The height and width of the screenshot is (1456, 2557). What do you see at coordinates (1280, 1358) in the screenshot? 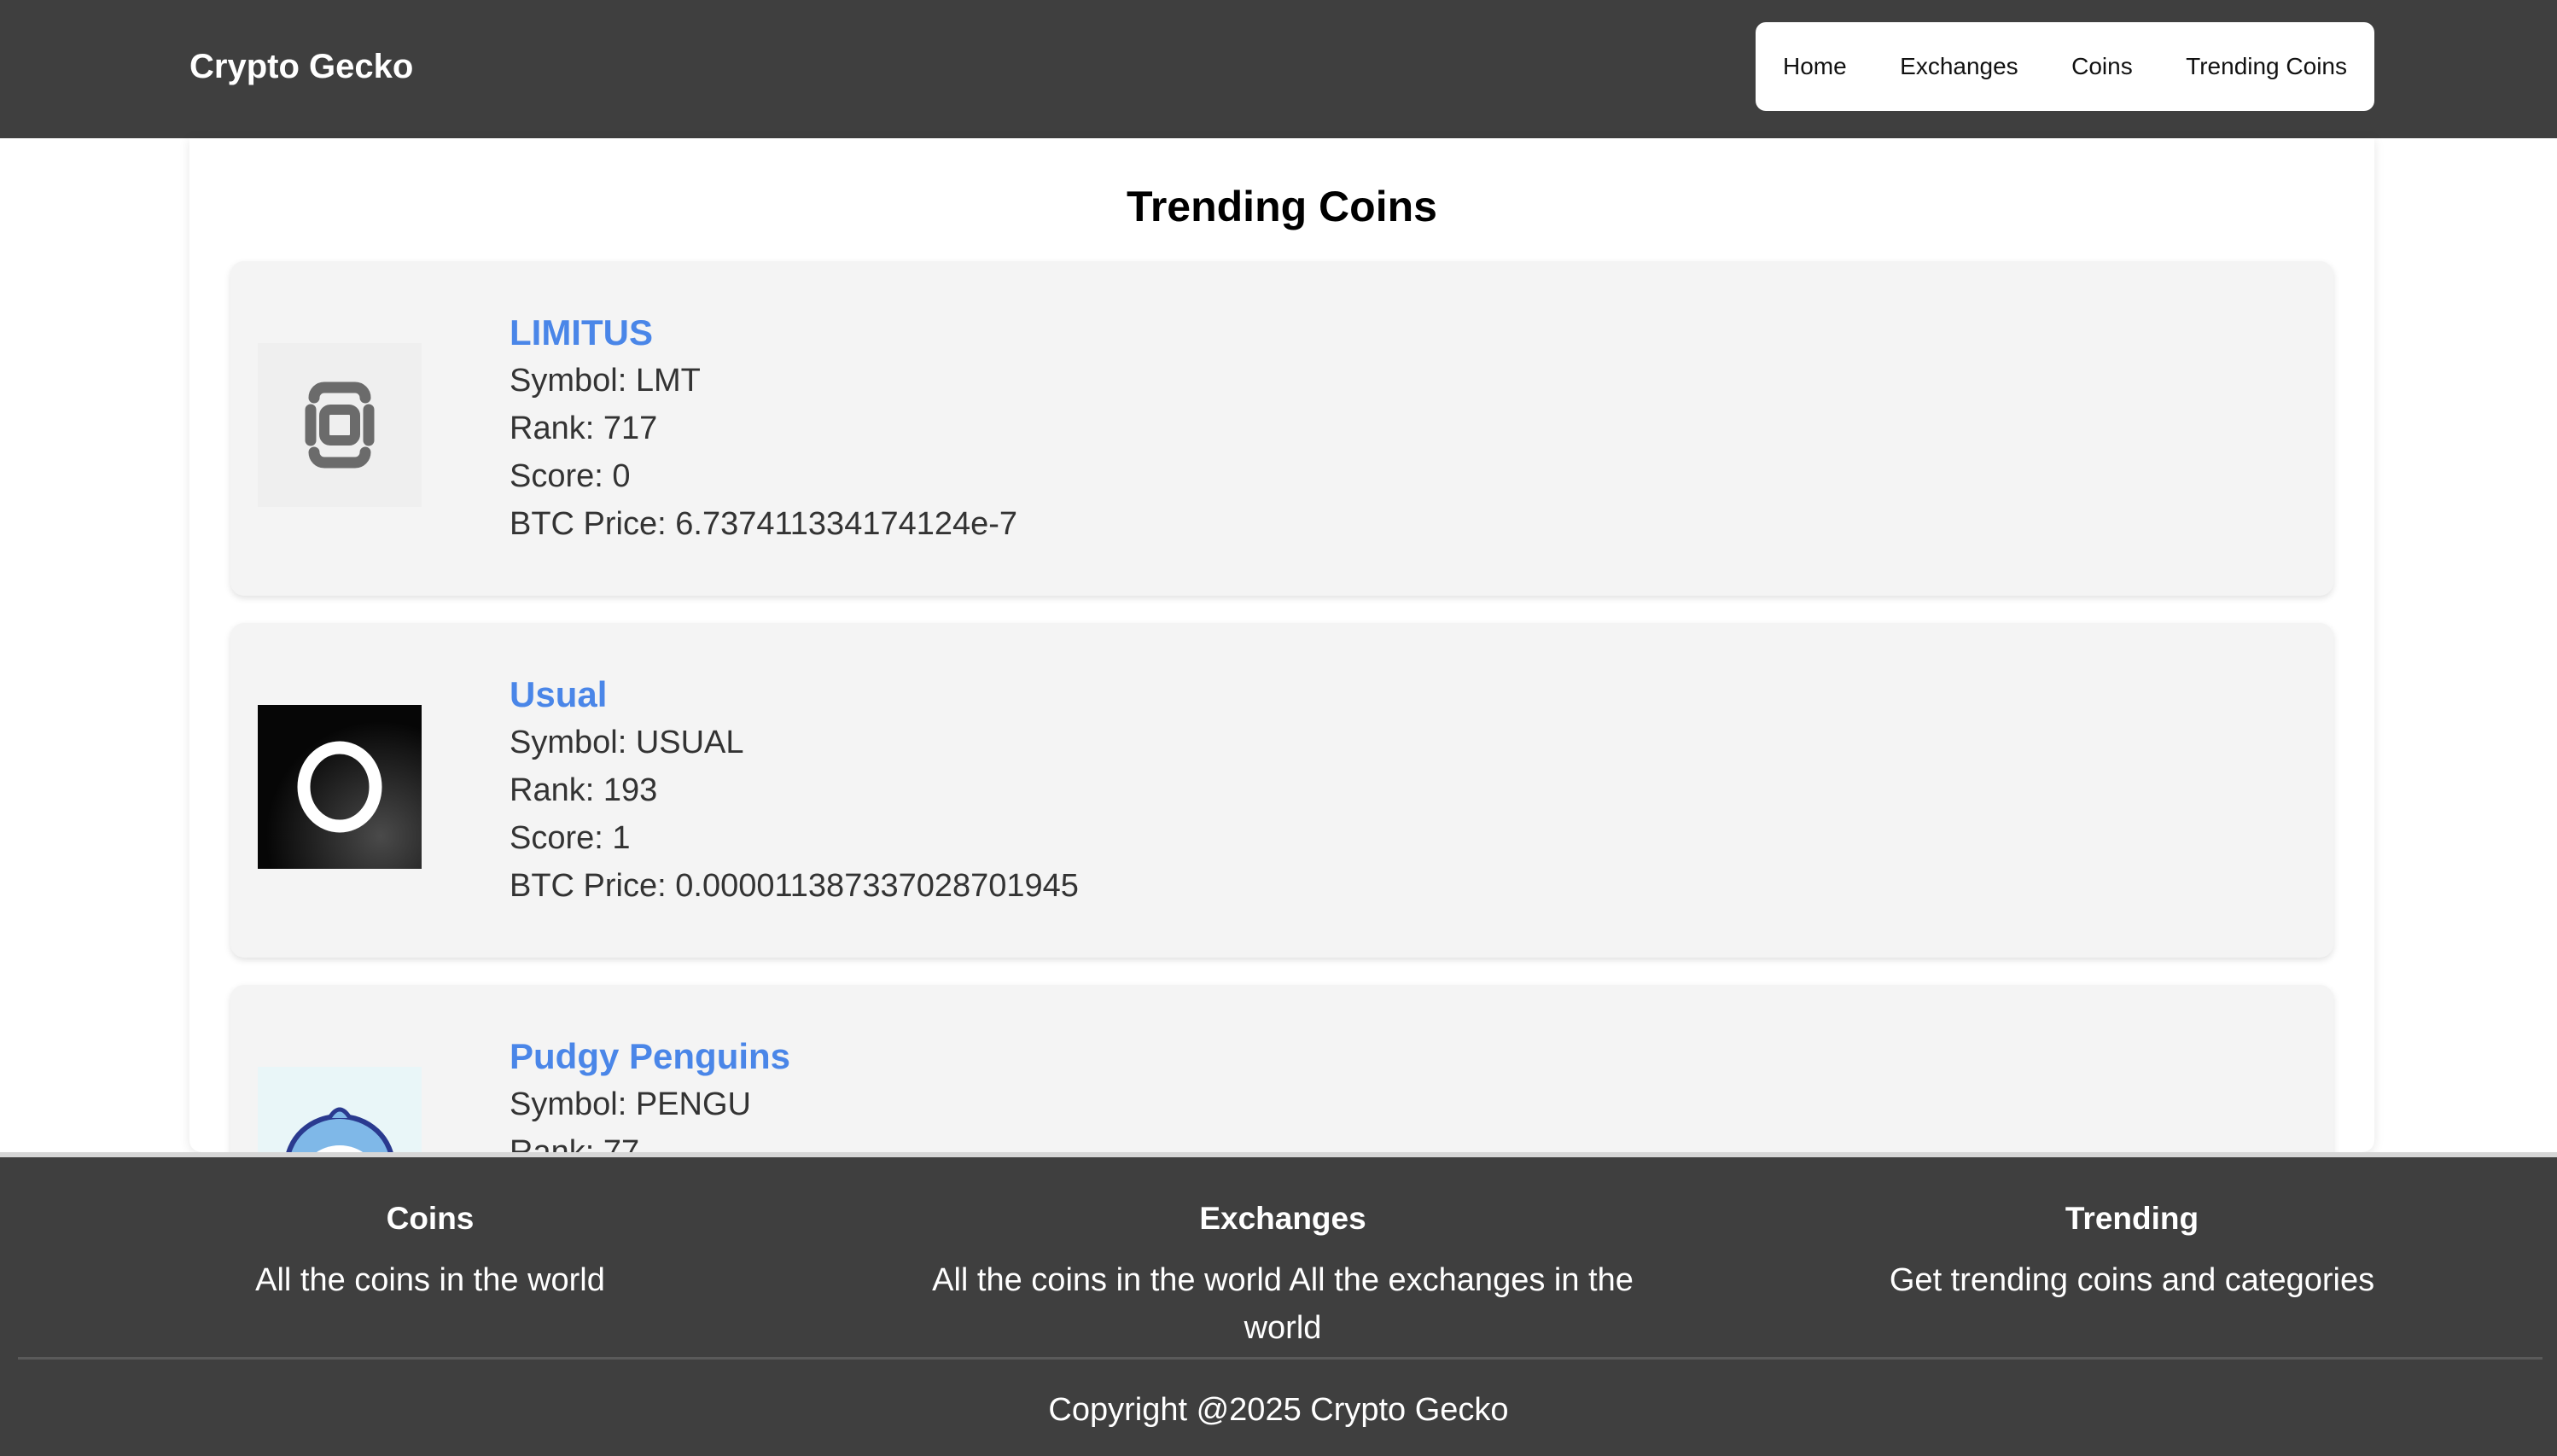
I see `footer-divider` at bounding box center [1280, 1358].